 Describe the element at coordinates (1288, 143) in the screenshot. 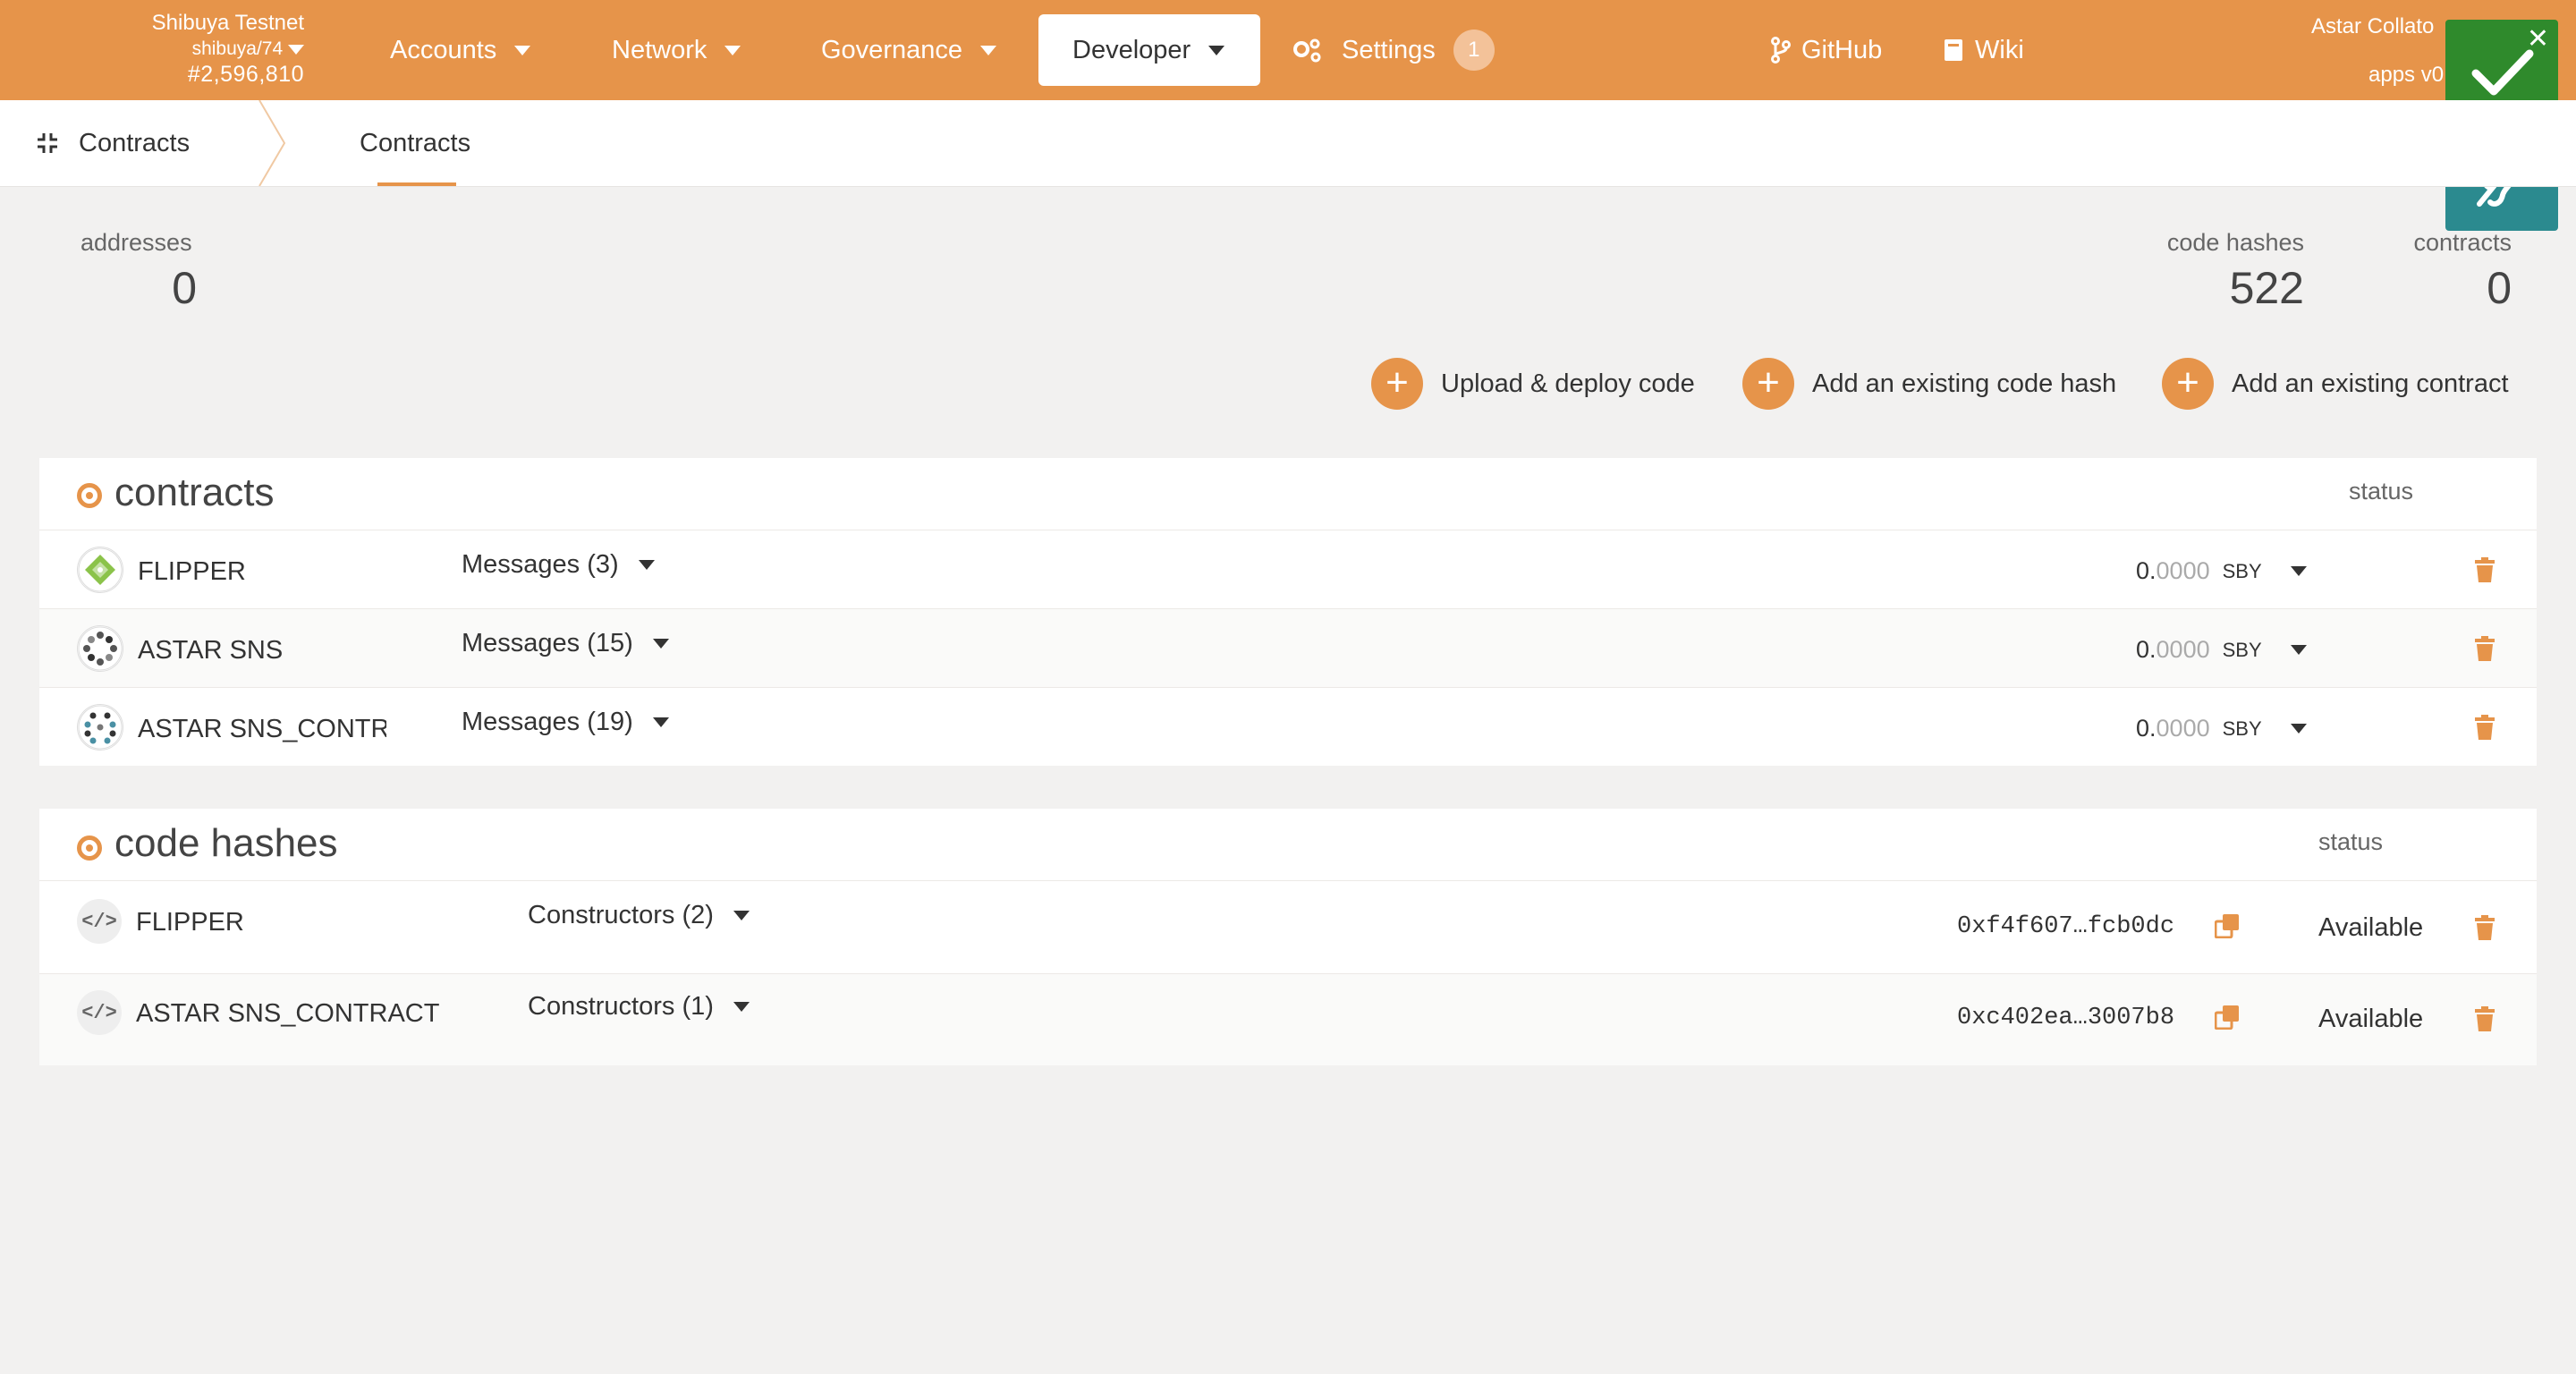

I see `sub-navigation-bar: Contracts Contracts` at that location.